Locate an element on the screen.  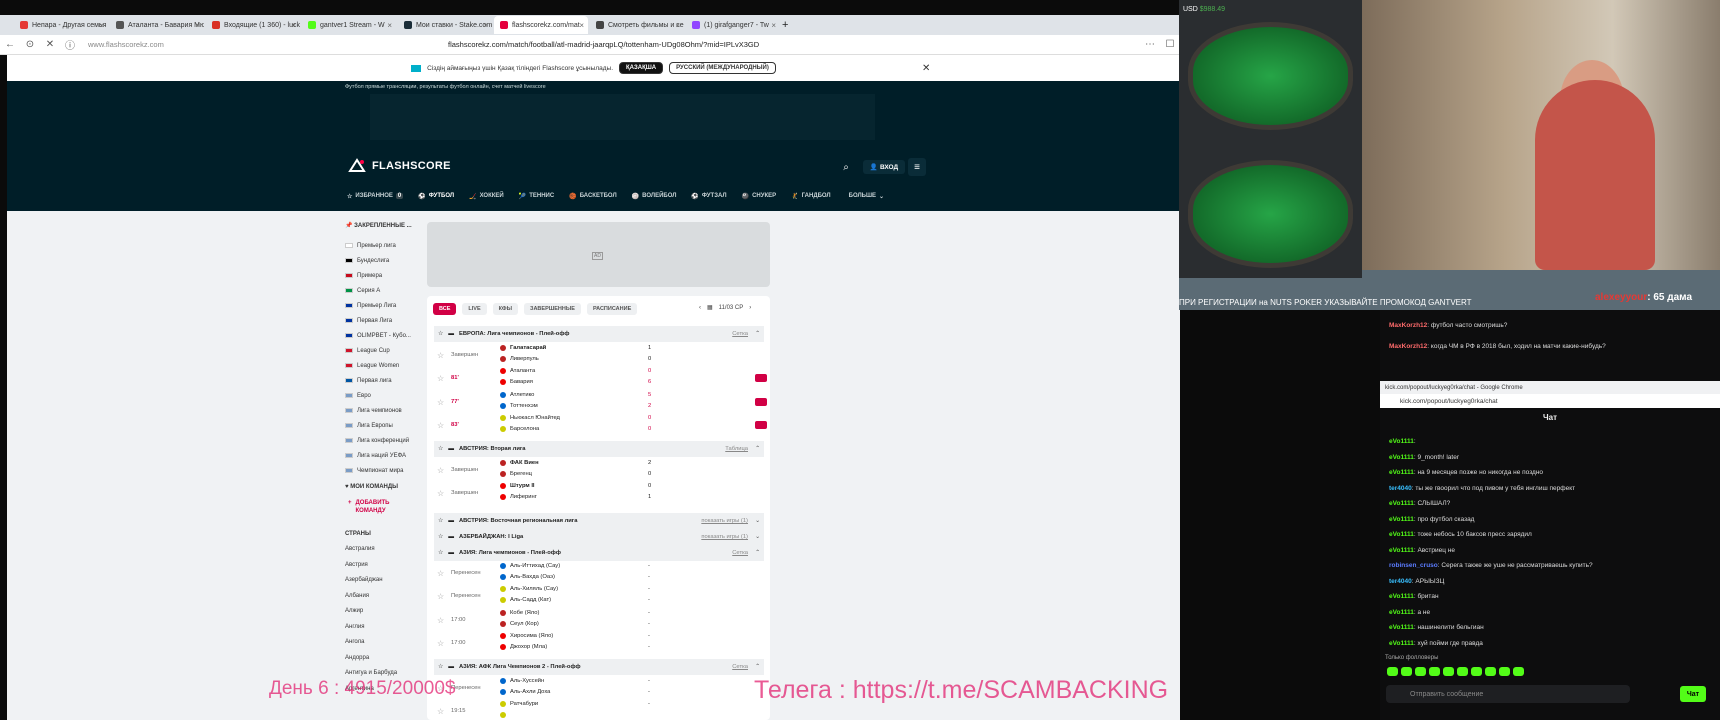
match-row: ☆ Завершен Галатасарай 1 Ливерпуль 0 is located at coordinates (599, 356).